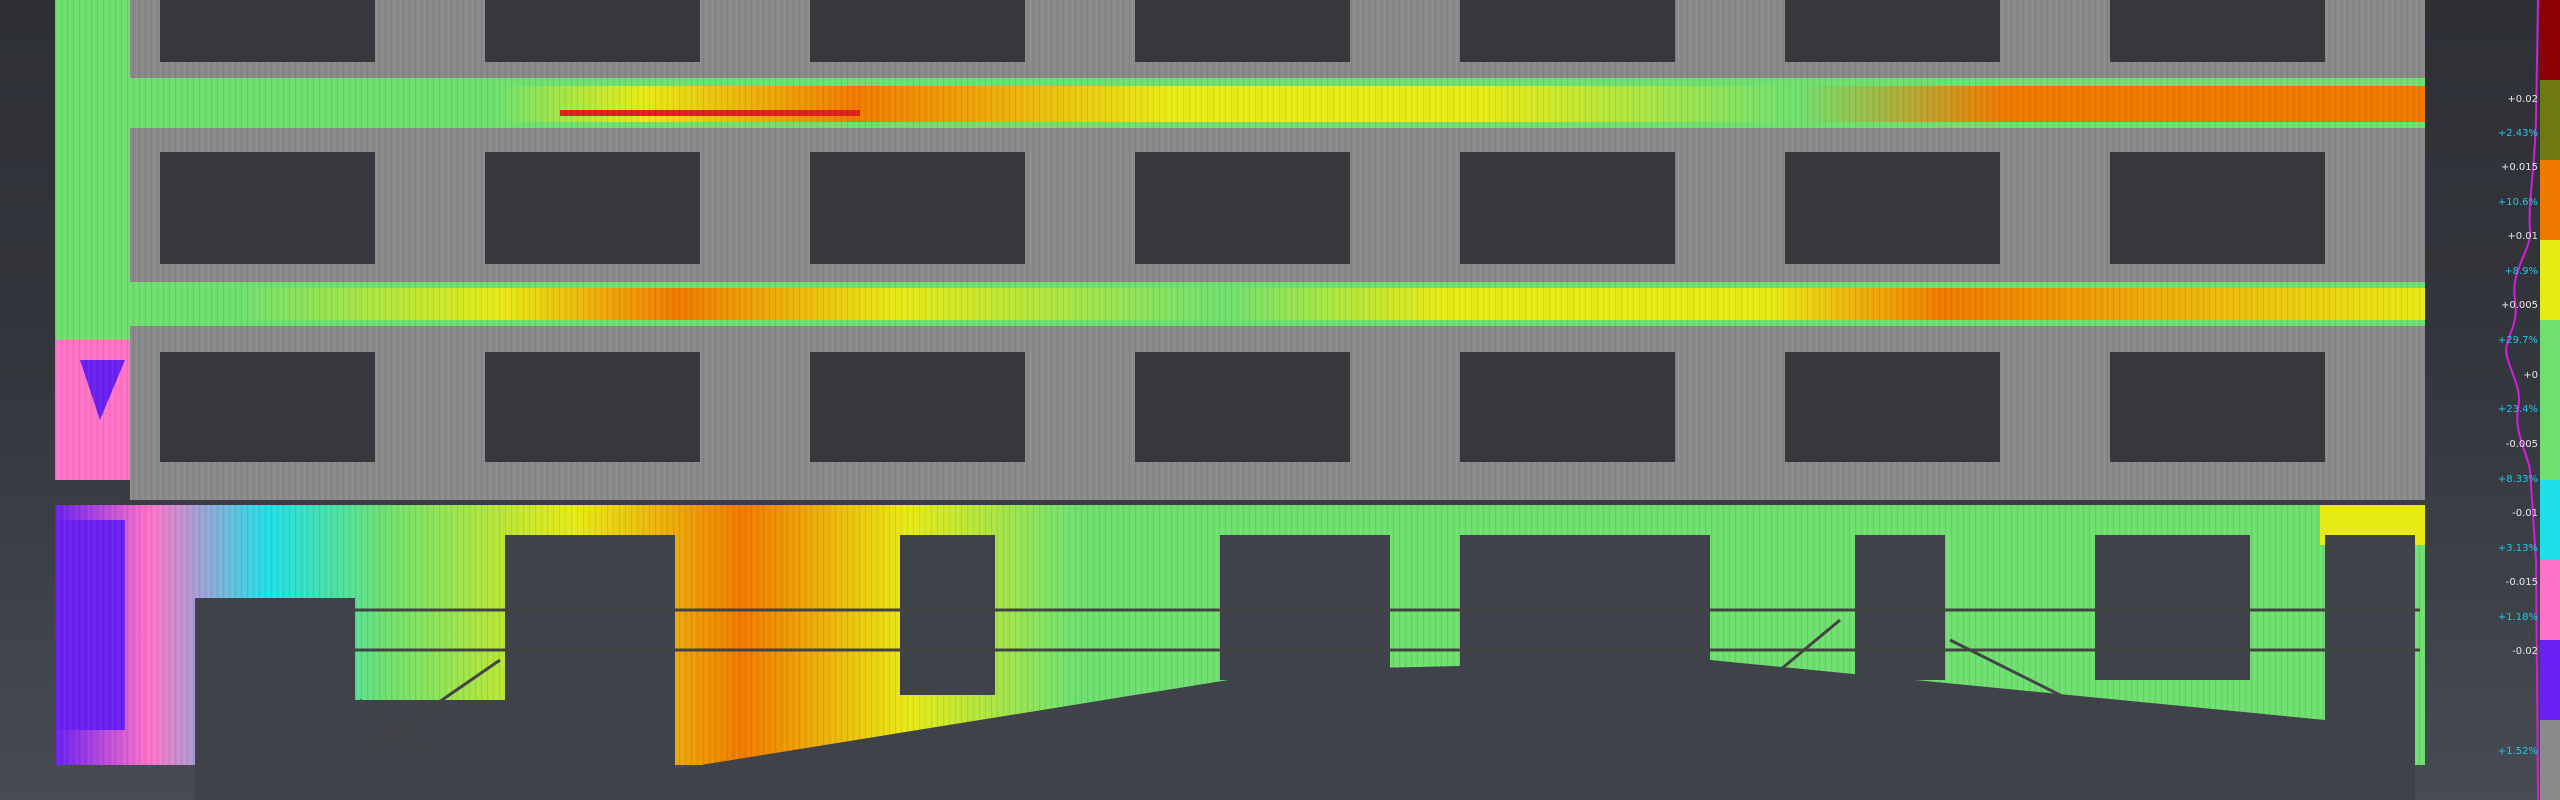 Image resolution: width=2560 pixels, height=800 pixels. I want to click on scale-percentage: +8.9%, so click(2521, 271).